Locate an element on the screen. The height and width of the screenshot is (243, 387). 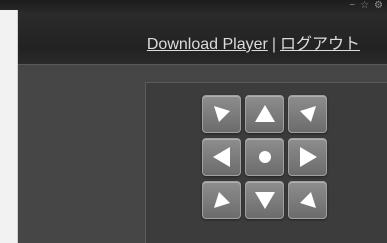
arrow-left-icon is located at coordinates (221, 157).